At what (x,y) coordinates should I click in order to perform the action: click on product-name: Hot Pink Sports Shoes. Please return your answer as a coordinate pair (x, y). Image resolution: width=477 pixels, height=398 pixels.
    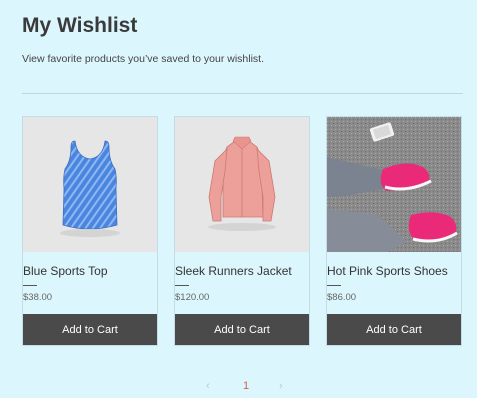
    Looking at the image, I should click on (387, 271).